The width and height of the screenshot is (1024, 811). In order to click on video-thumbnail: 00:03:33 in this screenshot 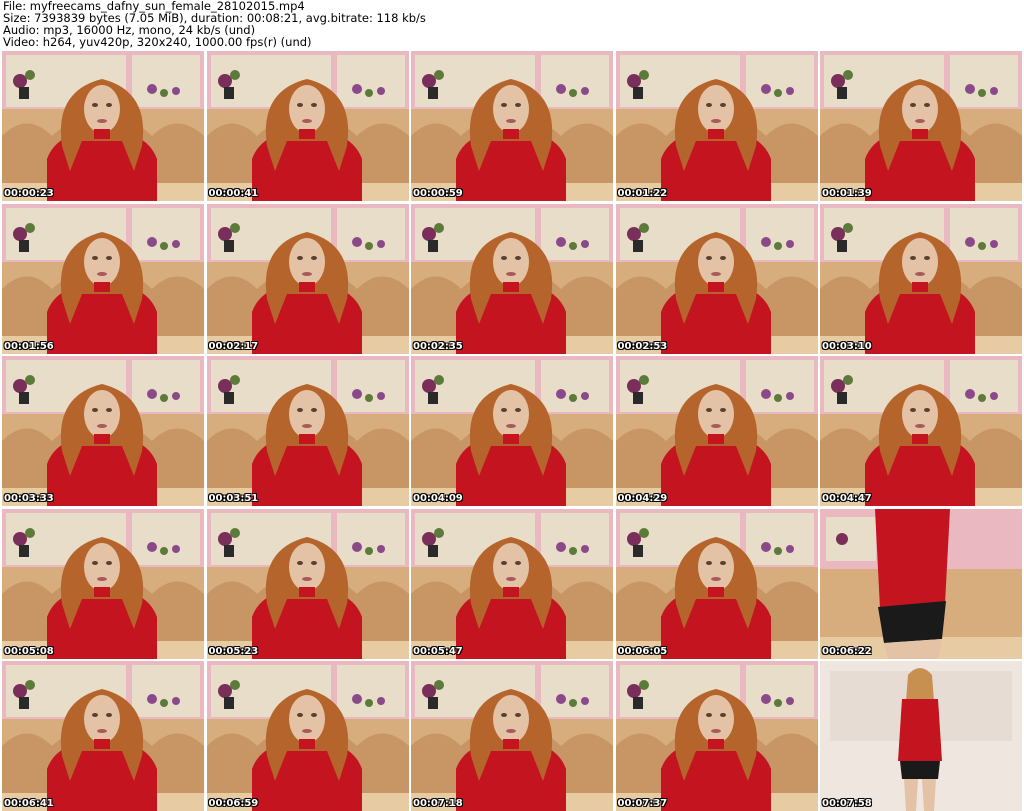, I will do `click(103, 431)`.